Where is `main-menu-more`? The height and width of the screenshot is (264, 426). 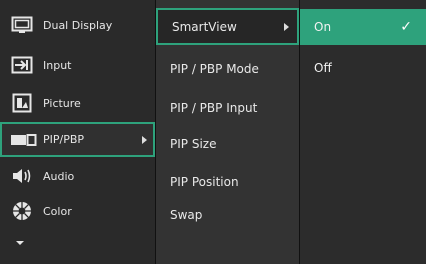 main-menu-more is located at coordinates (77, 243).